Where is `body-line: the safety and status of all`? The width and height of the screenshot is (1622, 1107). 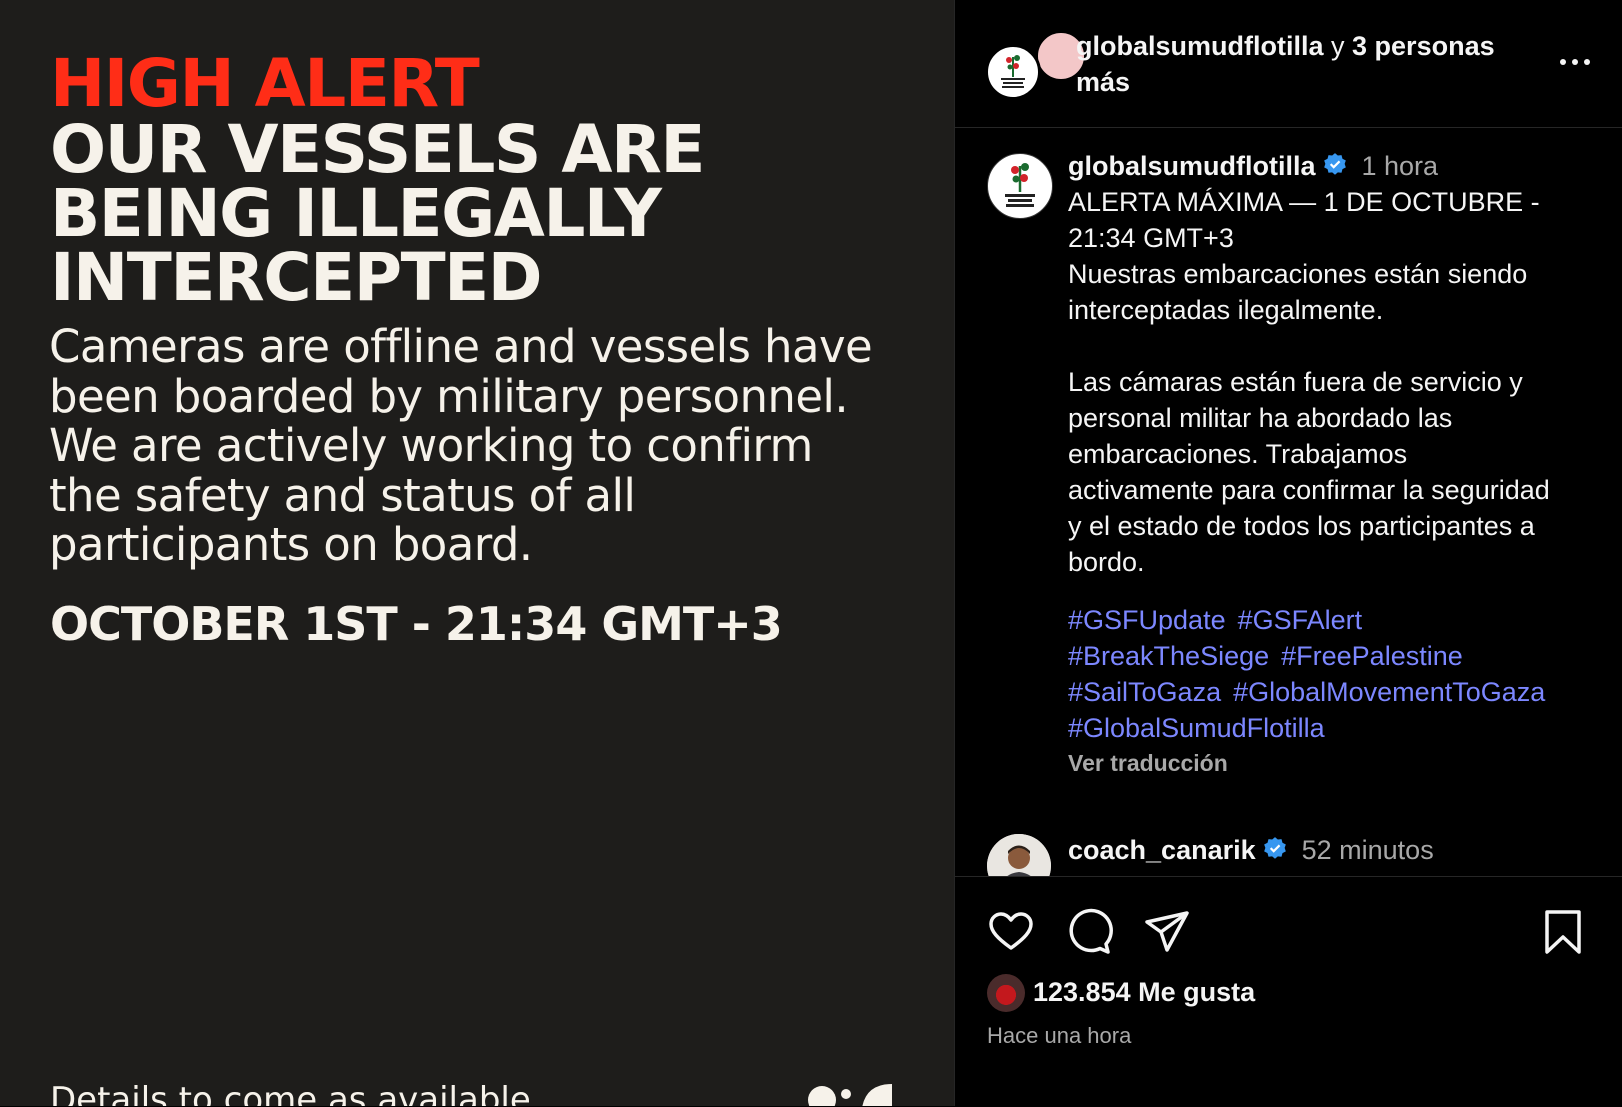
body-line: the safety and status of all is located at coordinates (342, 495).